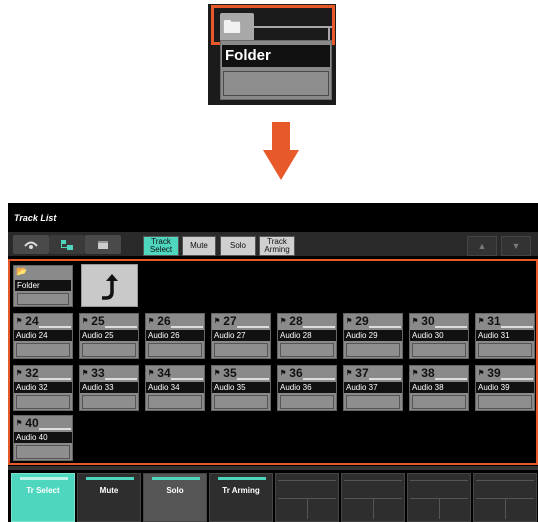 This screenshot has height=522, width=538. Describe the element at coordinates (357, 373) in the screenshot. I see `track-number: ⚑ 37` at that location.